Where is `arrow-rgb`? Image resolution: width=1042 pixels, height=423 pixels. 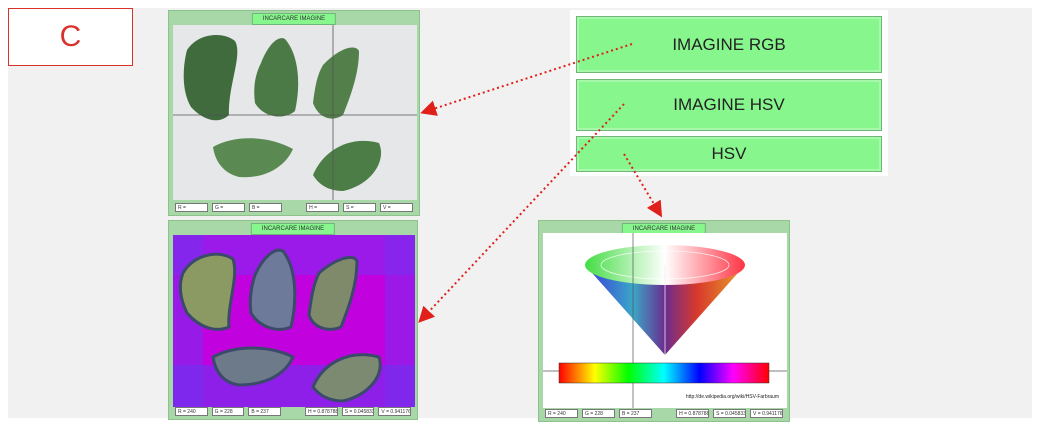
arrow-rgb is located at coordinates (526, 79).